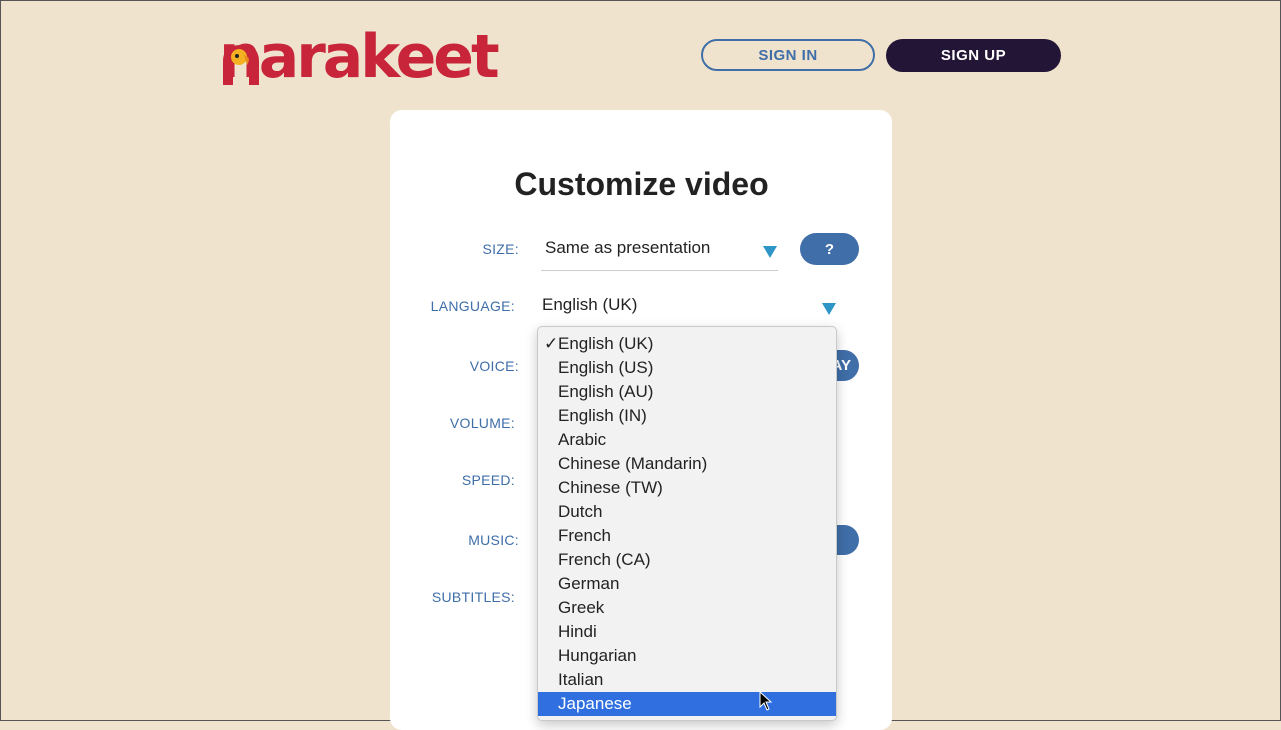 Image resolution: width=1281 pixels, height=730 pixels. What do you see at coordinates (687, 416) in the screenshot?
I see `language-option: English (IN)` at bounding box center [687, 416].